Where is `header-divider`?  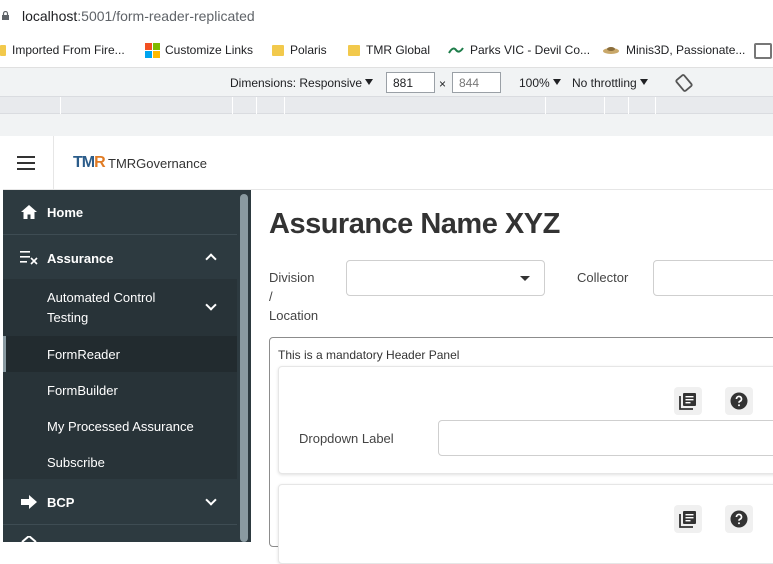
header-divider is located at coordinates (53, 163).